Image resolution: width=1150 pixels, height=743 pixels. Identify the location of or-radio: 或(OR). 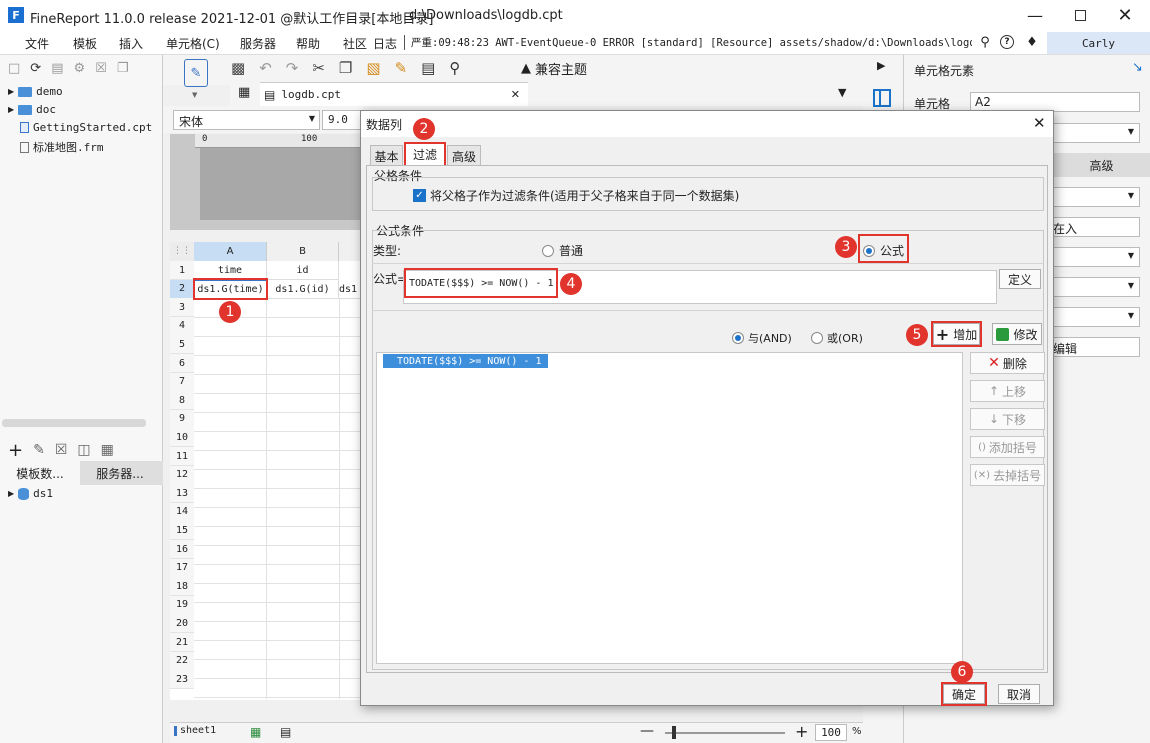
(837, 338).